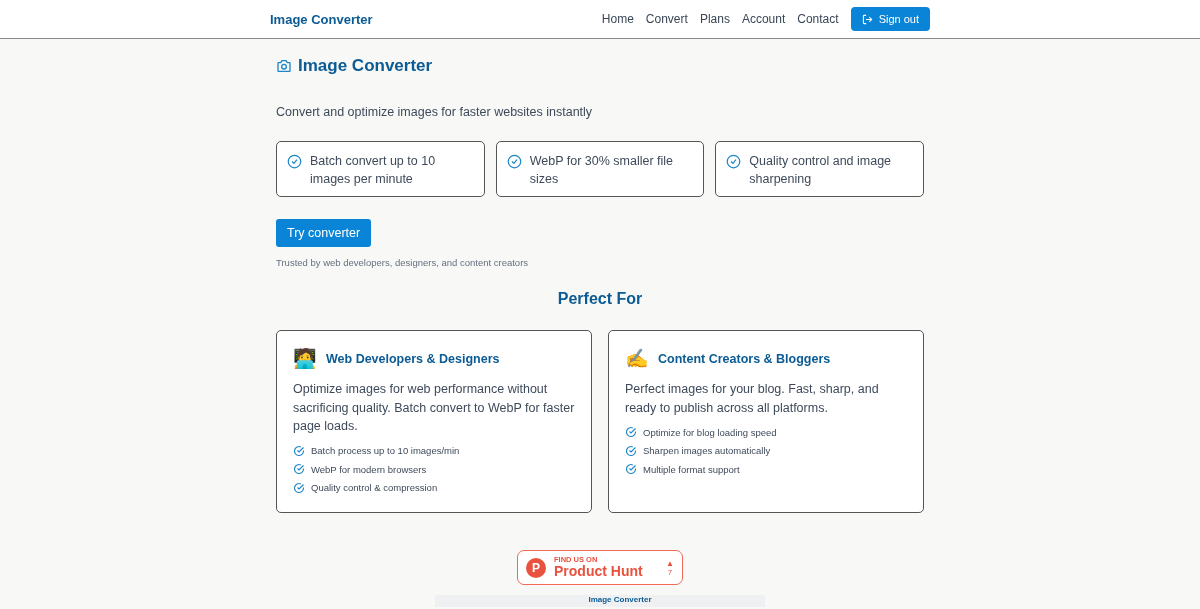  I want to click on benefit-text: Optimize for blog loading speed, so click(710, 432).